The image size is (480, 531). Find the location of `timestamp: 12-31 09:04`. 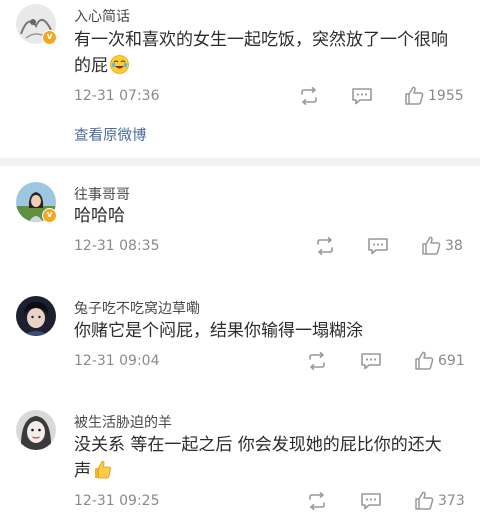

timestamp: 12-31 09:04 is located at coordinates (117, 361).